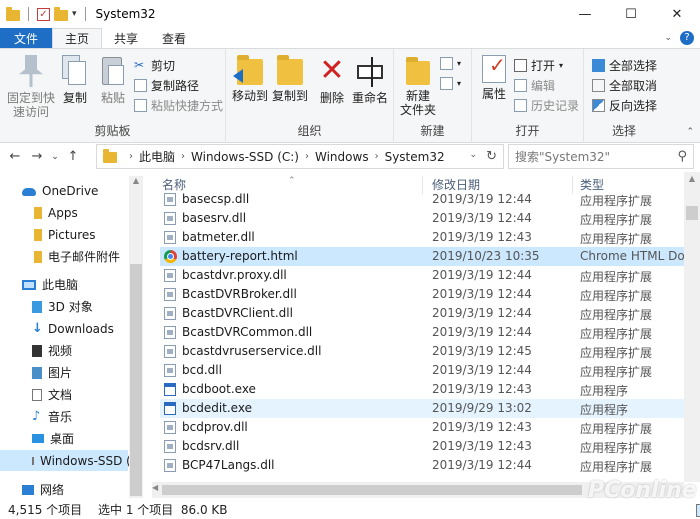 The width and height of the screenshot is (700, 519). Describe the element at coordinates (422, 237) in the screenshot. I see `file-row: batmeter.dll 2019/3/19 12:43 应用程序扩展` at that location.